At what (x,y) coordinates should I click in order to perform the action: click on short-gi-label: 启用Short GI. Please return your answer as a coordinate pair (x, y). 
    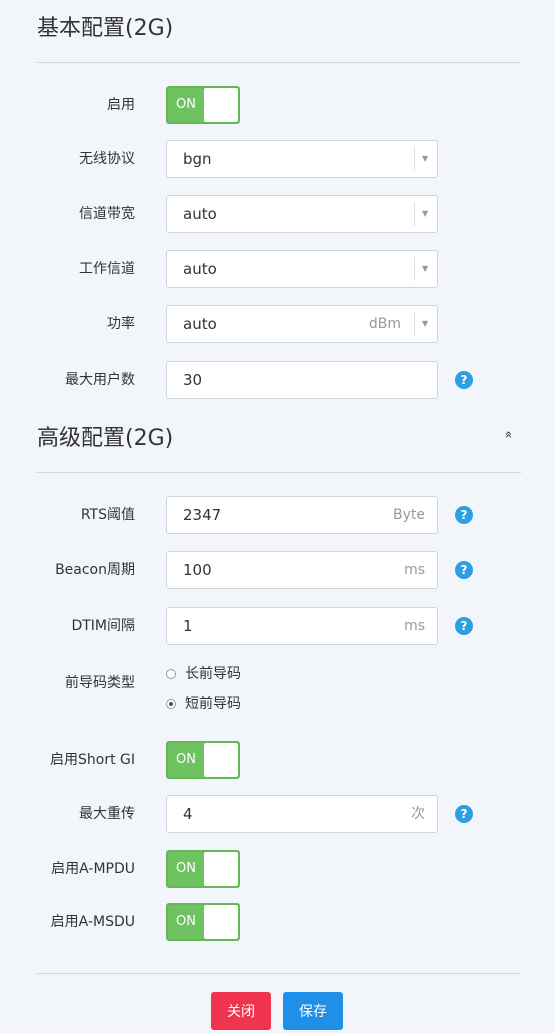
    Looking at the image, I should click on (92, 760).